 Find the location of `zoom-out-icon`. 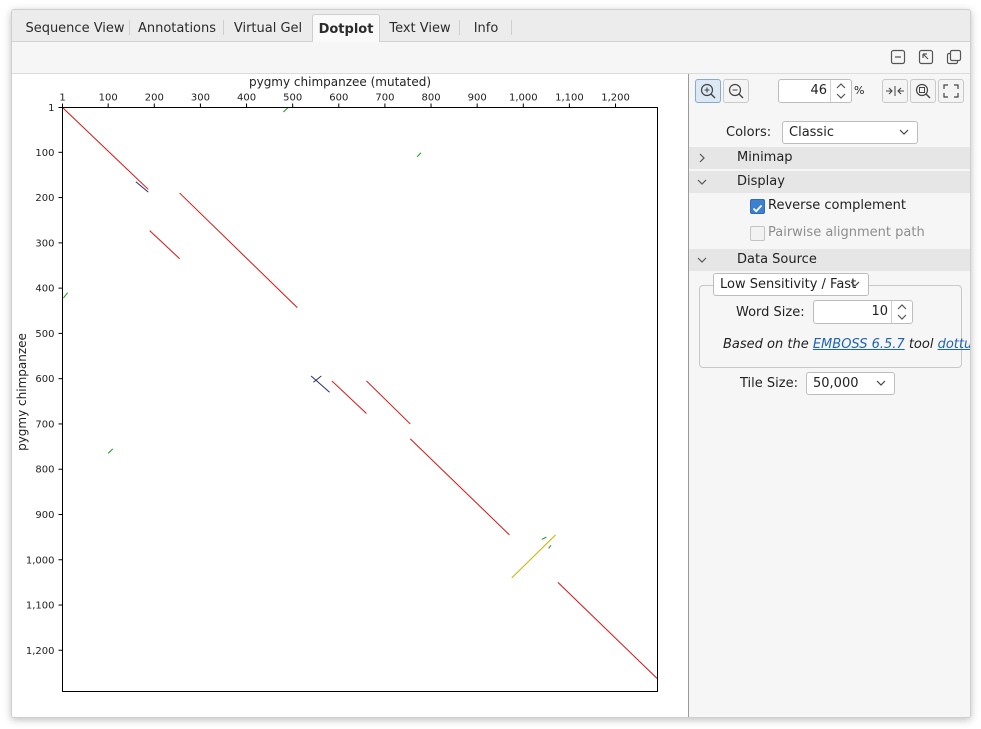

zoom-out-icon is located at coordinates (736, 91).